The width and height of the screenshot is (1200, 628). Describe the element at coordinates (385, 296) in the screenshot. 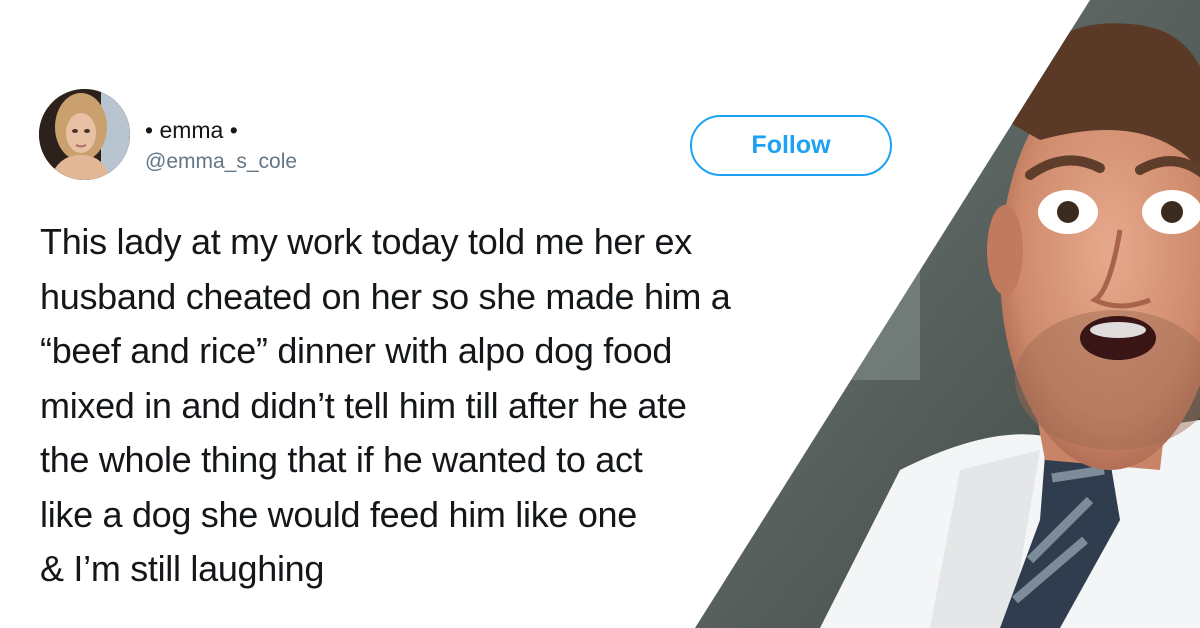

I see `tweet-text-line: husband cheated on her so she made him a` at that location.